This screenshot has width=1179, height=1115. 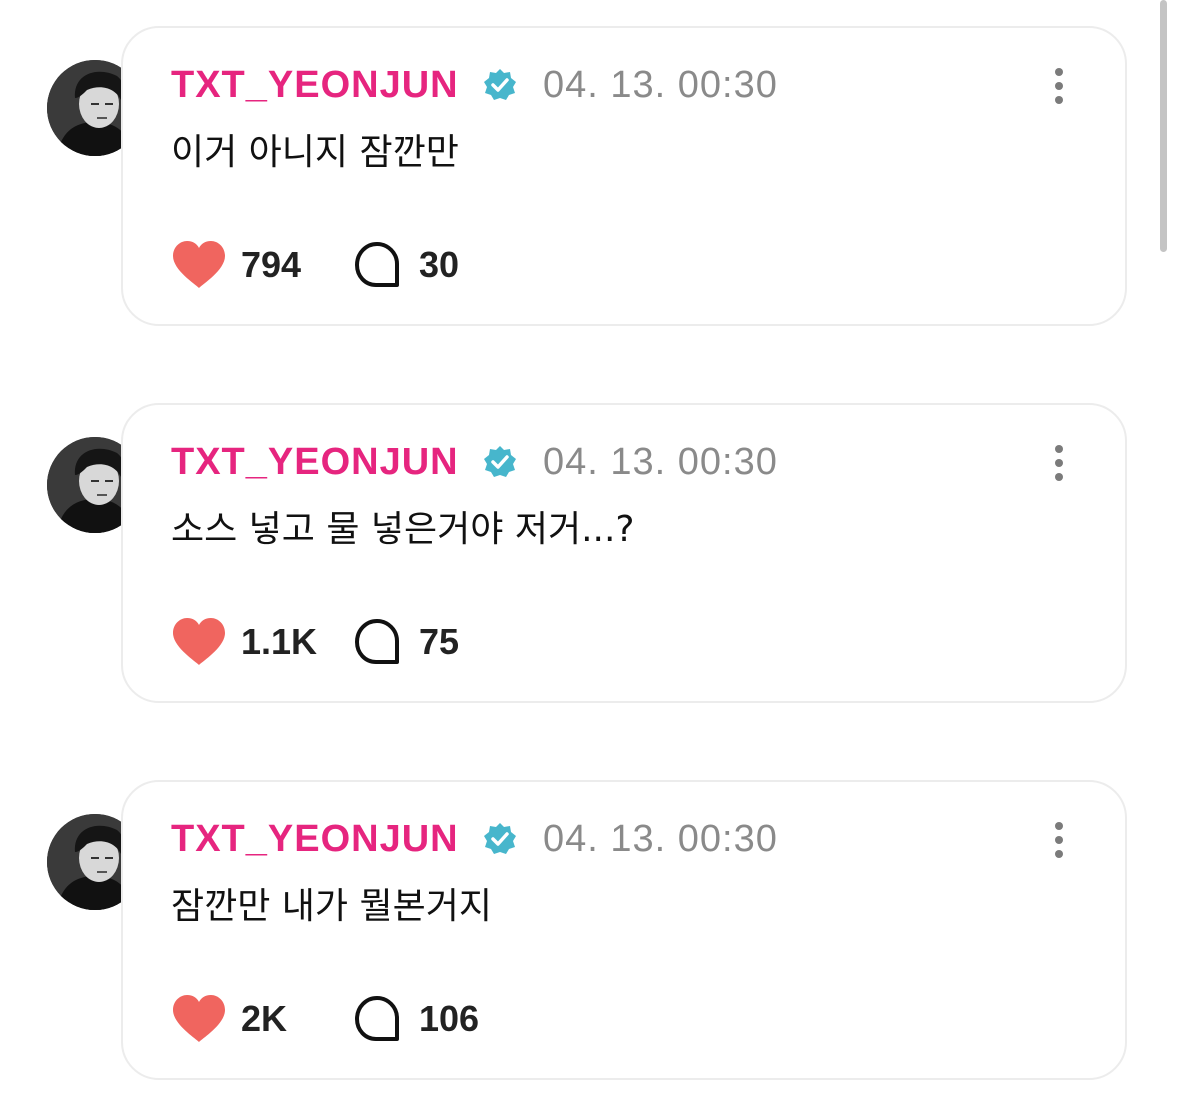 I want to click on comment-button: 75, so click(x=406, y=642).